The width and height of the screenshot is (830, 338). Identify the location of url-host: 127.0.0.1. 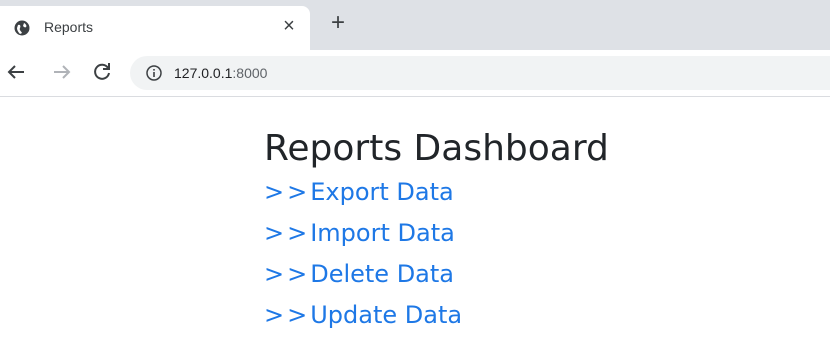
(203, 73).